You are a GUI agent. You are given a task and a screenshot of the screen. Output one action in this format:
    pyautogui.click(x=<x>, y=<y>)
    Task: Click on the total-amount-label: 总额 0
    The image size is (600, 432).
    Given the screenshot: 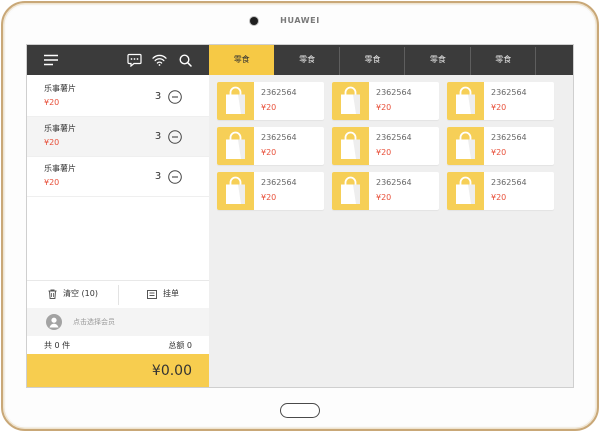 What is the action you would take?
    pyautogui.click(x=180, y=345)
    